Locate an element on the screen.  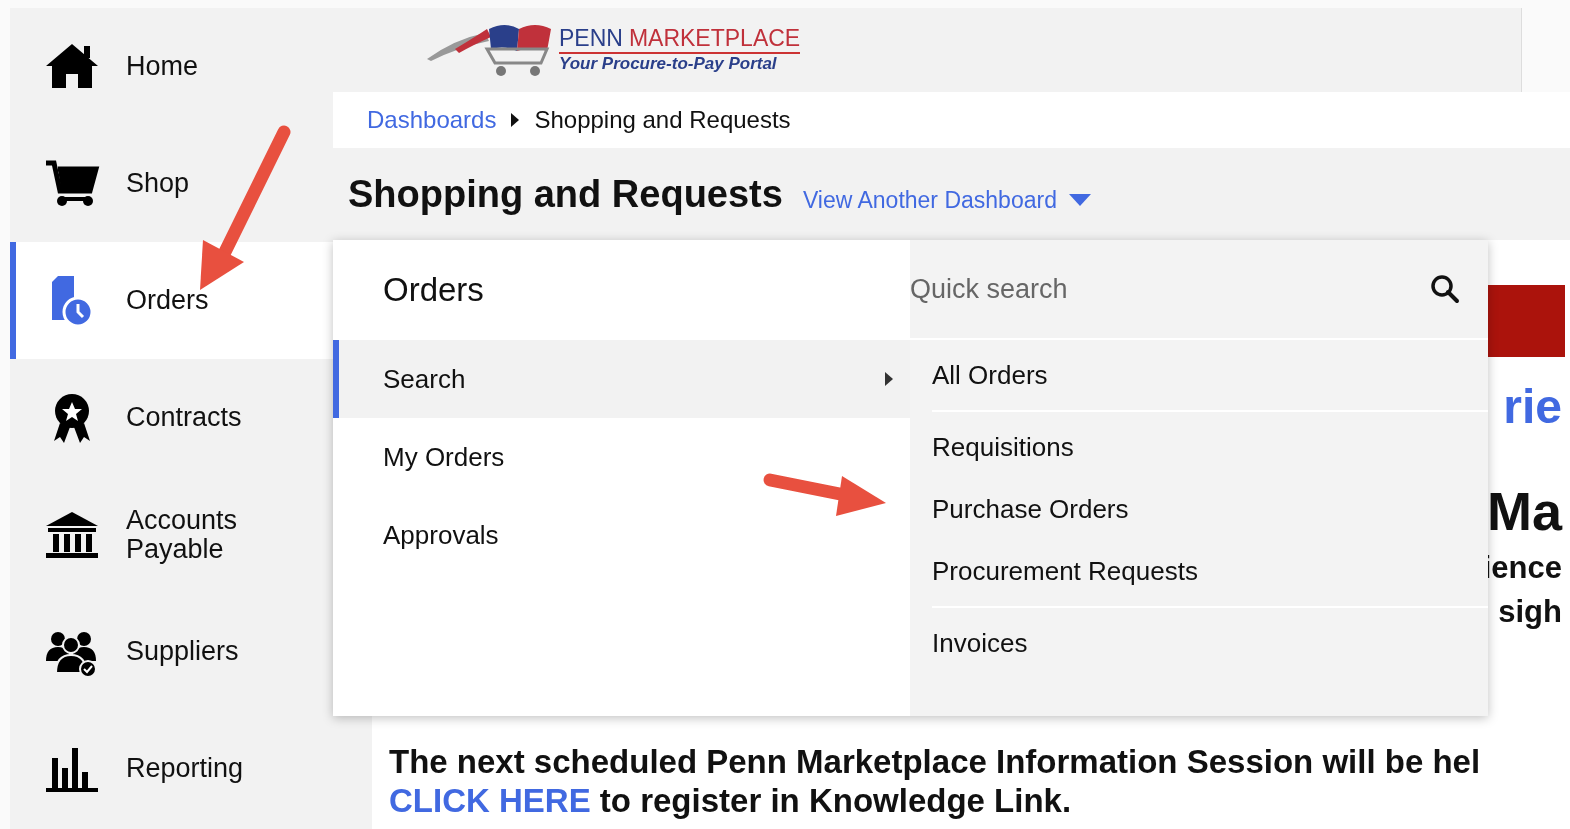
breadcrumb-current: Shopping and Requests is located at coordinates (662, 120).